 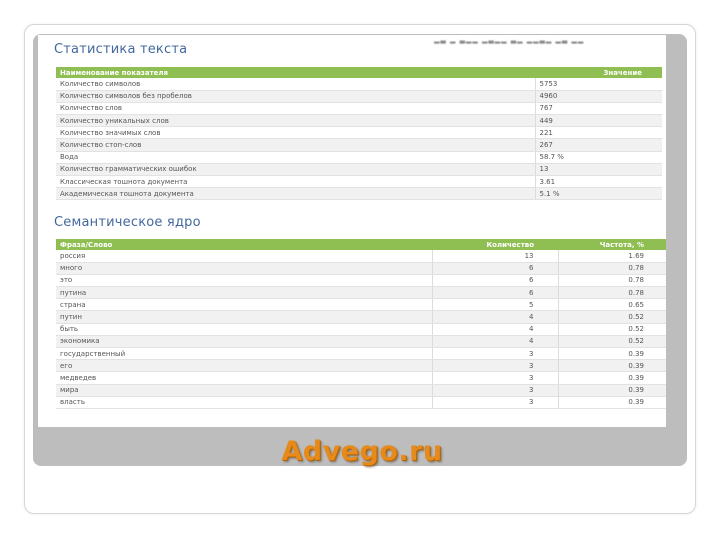 What do you see at coordinates (295, 170) in the screenshot?
I see `table-cell: Количество грамматических ошибок` at bounding box center [295, 170].